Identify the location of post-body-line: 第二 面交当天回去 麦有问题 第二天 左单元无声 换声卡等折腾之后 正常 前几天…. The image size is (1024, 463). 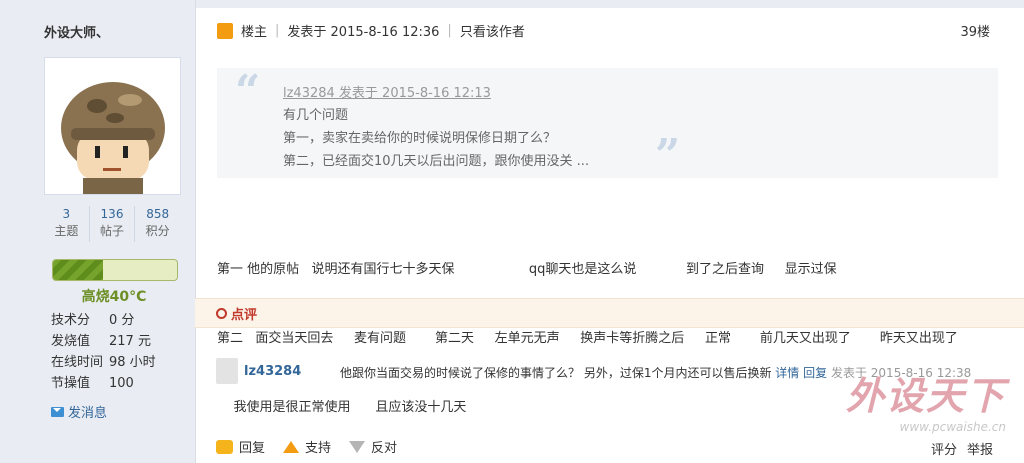
(587, 338).